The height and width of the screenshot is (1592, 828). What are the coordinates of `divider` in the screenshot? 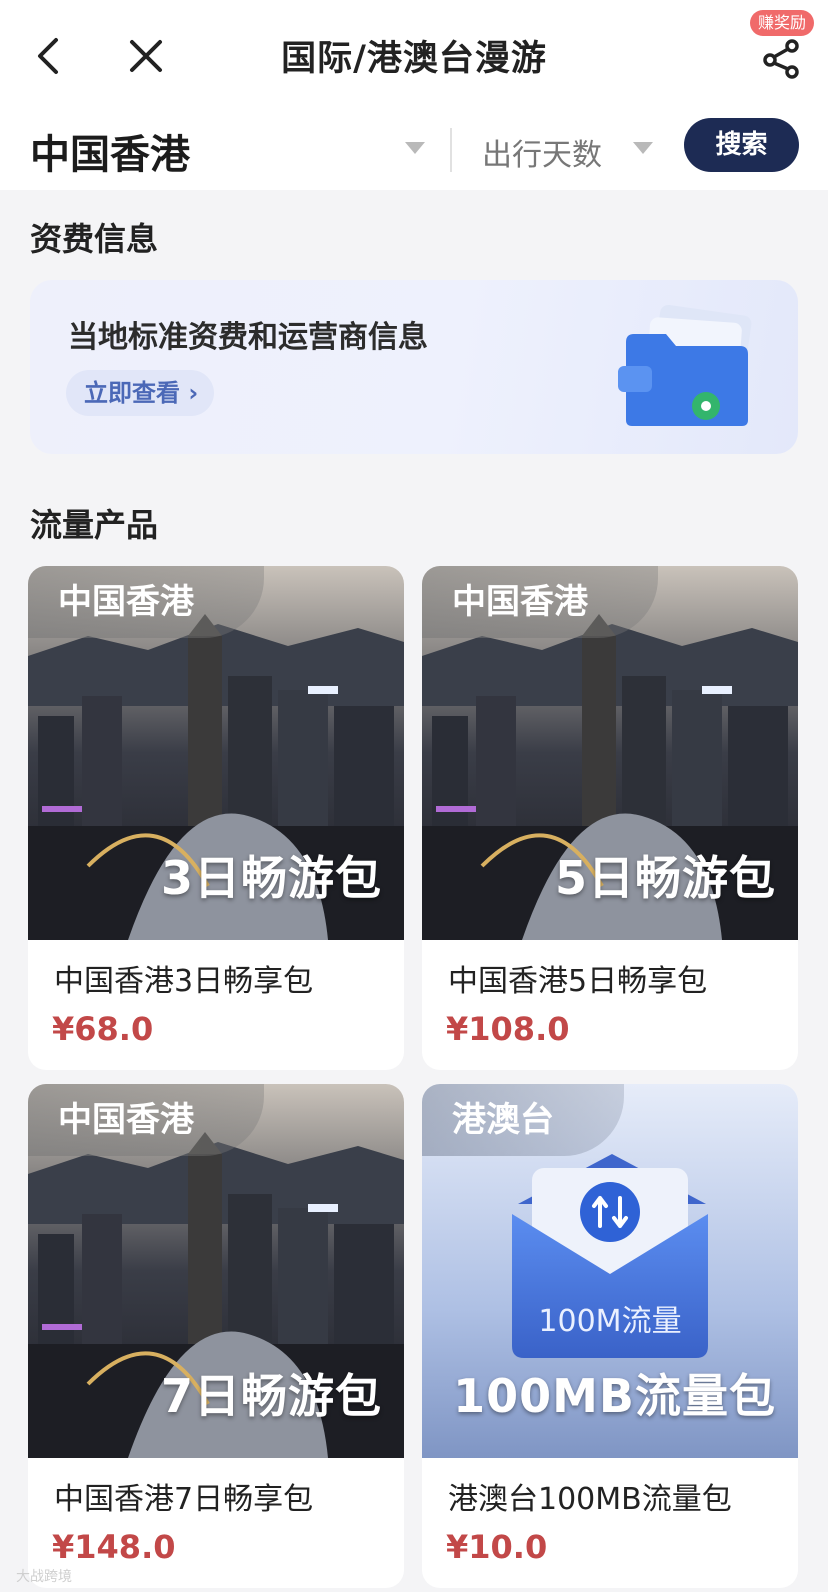 It's located at (451, 150).